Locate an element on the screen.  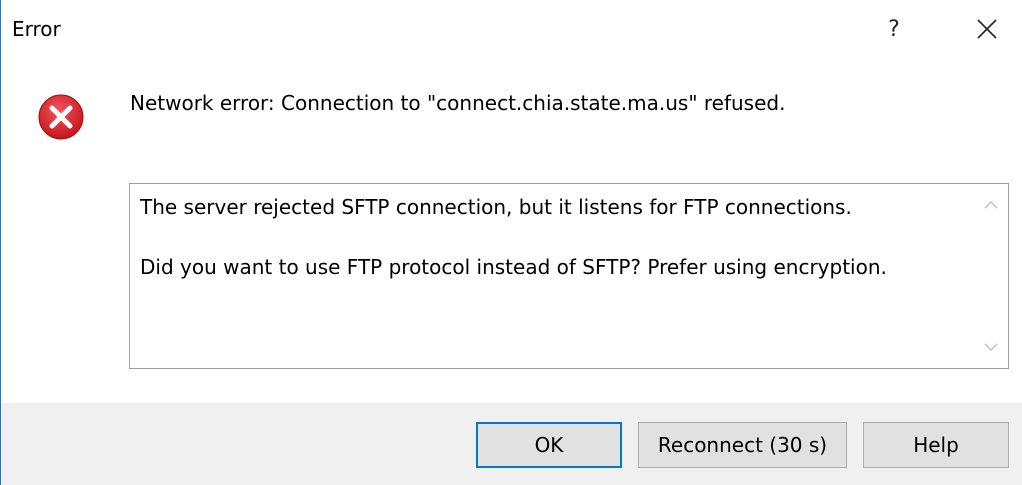
chevron-up-icon is located at coordinates (991, 204).